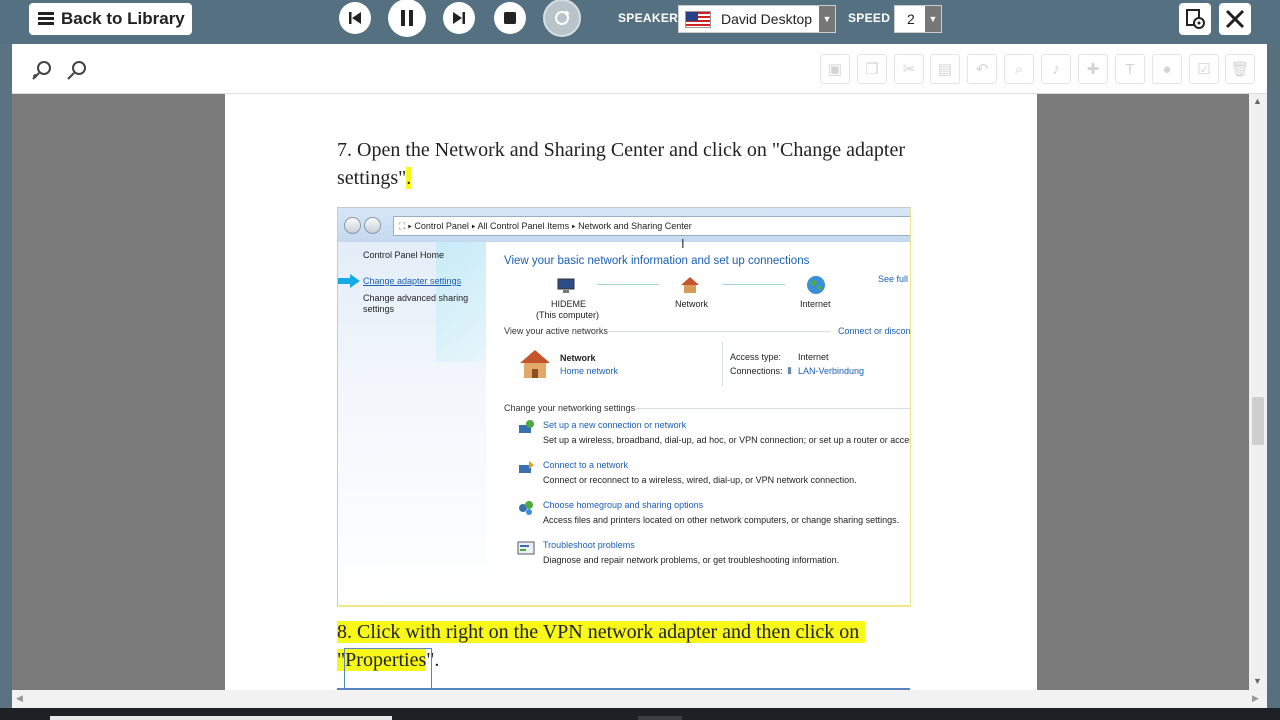 Image resolution: width=1280 pixels, height=720 pixels. Describe the element at coordinates (1273, 376) in the screenshot. I see `window-edge` at that location.